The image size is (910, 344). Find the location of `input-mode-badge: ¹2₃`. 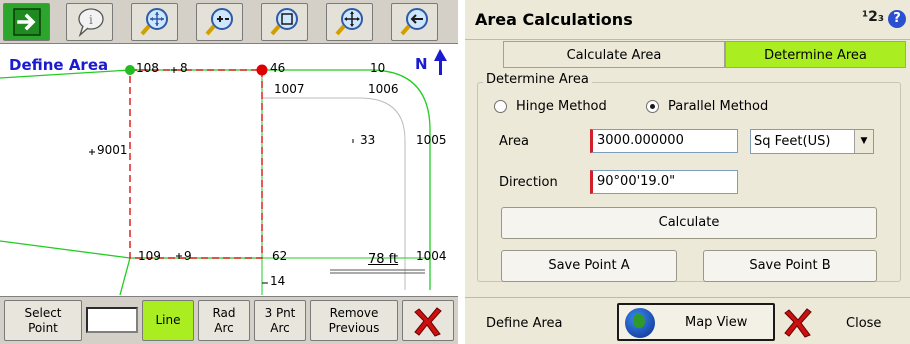

input-mode-badge: ¹2₃ is located at coordinates (873, 17).